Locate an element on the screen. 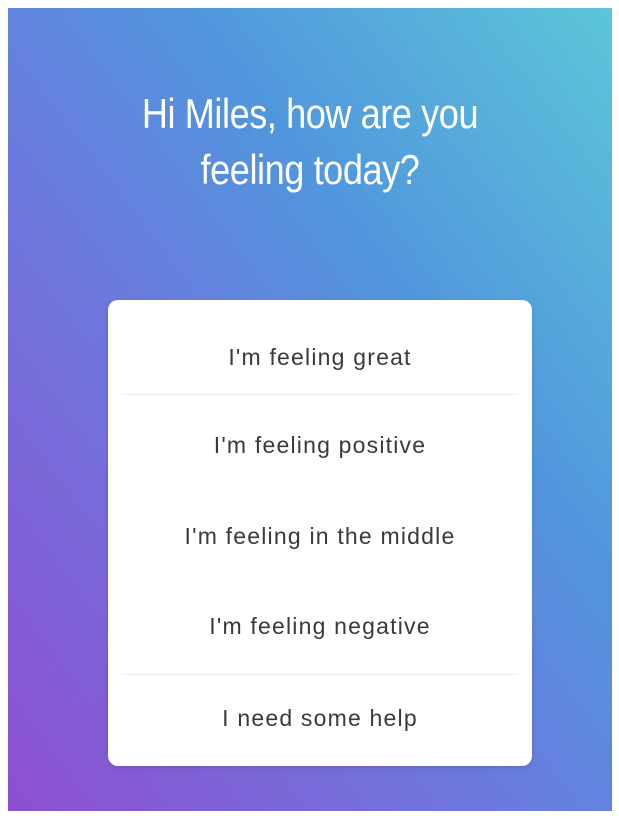 Image resolution: width=619 pixels, height=819 pixels. option-feeling-in-the-middle: I'm feeling in the middle is located at coordinates (320, 536).